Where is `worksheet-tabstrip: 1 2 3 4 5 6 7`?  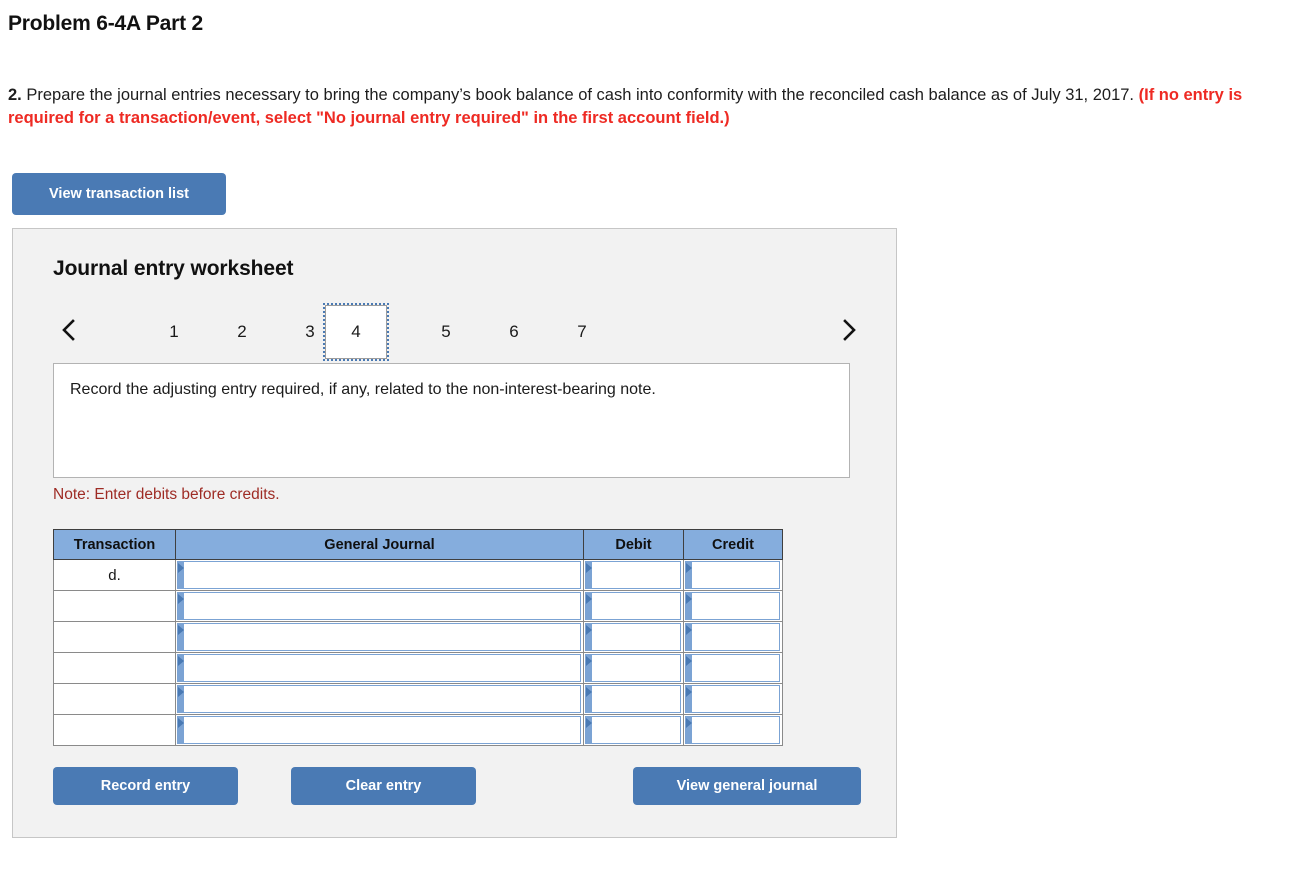
worksheet-tabstrip: 1 2 3 4 5 6 7 is located at coordinates (457, 332).